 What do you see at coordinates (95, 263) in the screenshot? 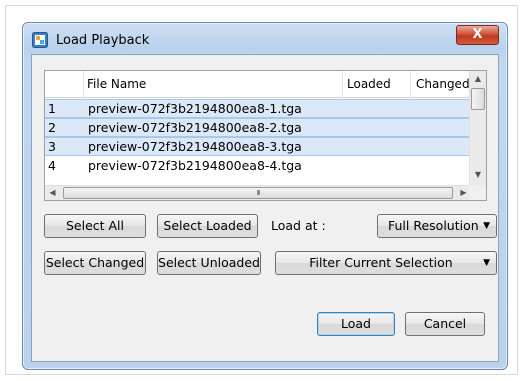
I see `select-changed-button: Select Changed` at bounding box center [95, 263].